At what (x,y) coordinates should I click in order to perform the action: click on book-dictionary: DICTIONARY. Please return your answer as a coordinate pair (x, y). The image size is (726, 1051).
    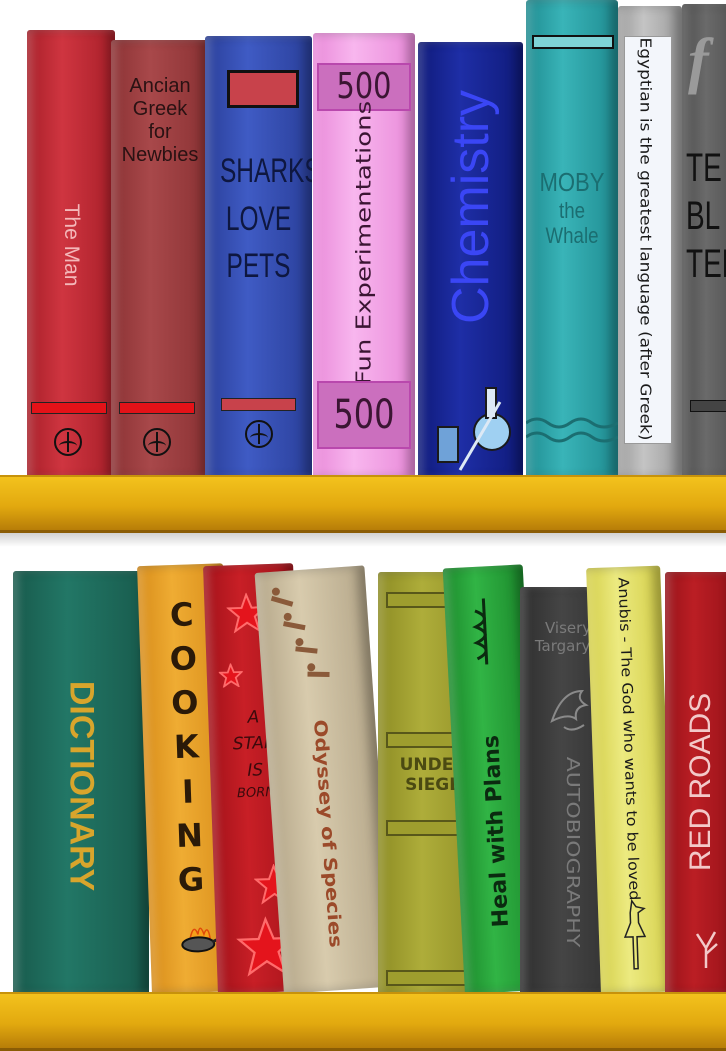
    Looking at the image, I should click on (81, 782).